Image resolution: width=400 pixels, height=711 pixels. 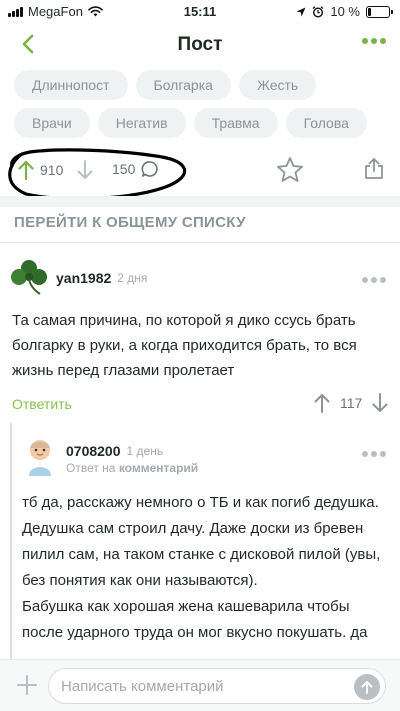 What do you see at coordinates (379, 11) in the screenshot?
I see `battery-icon` at bounding box center [379, 11].